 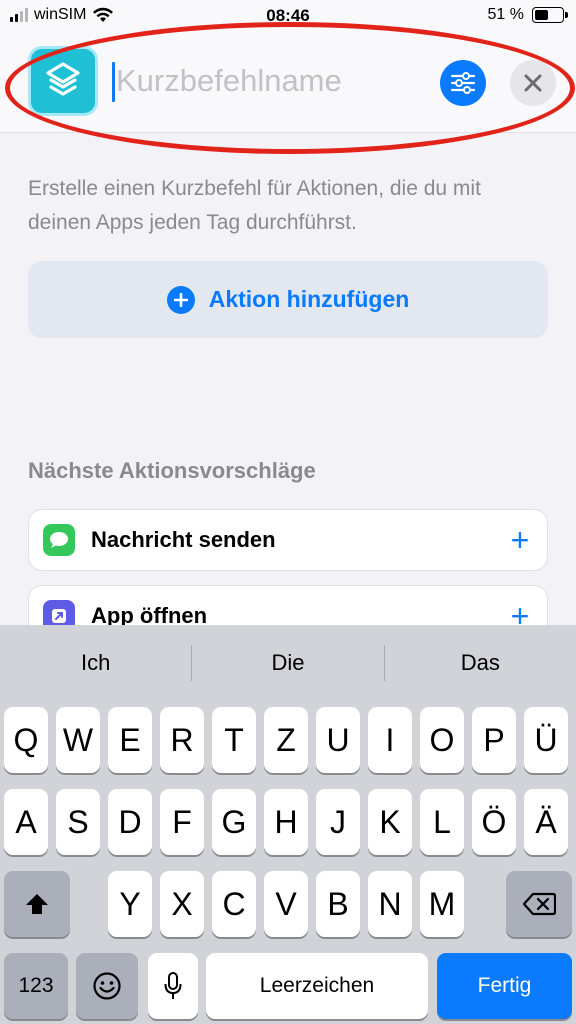 What do you see at coordinates (390, 740) in the screenshot?
I see `key-i: I` at bounding box center [390, 740].